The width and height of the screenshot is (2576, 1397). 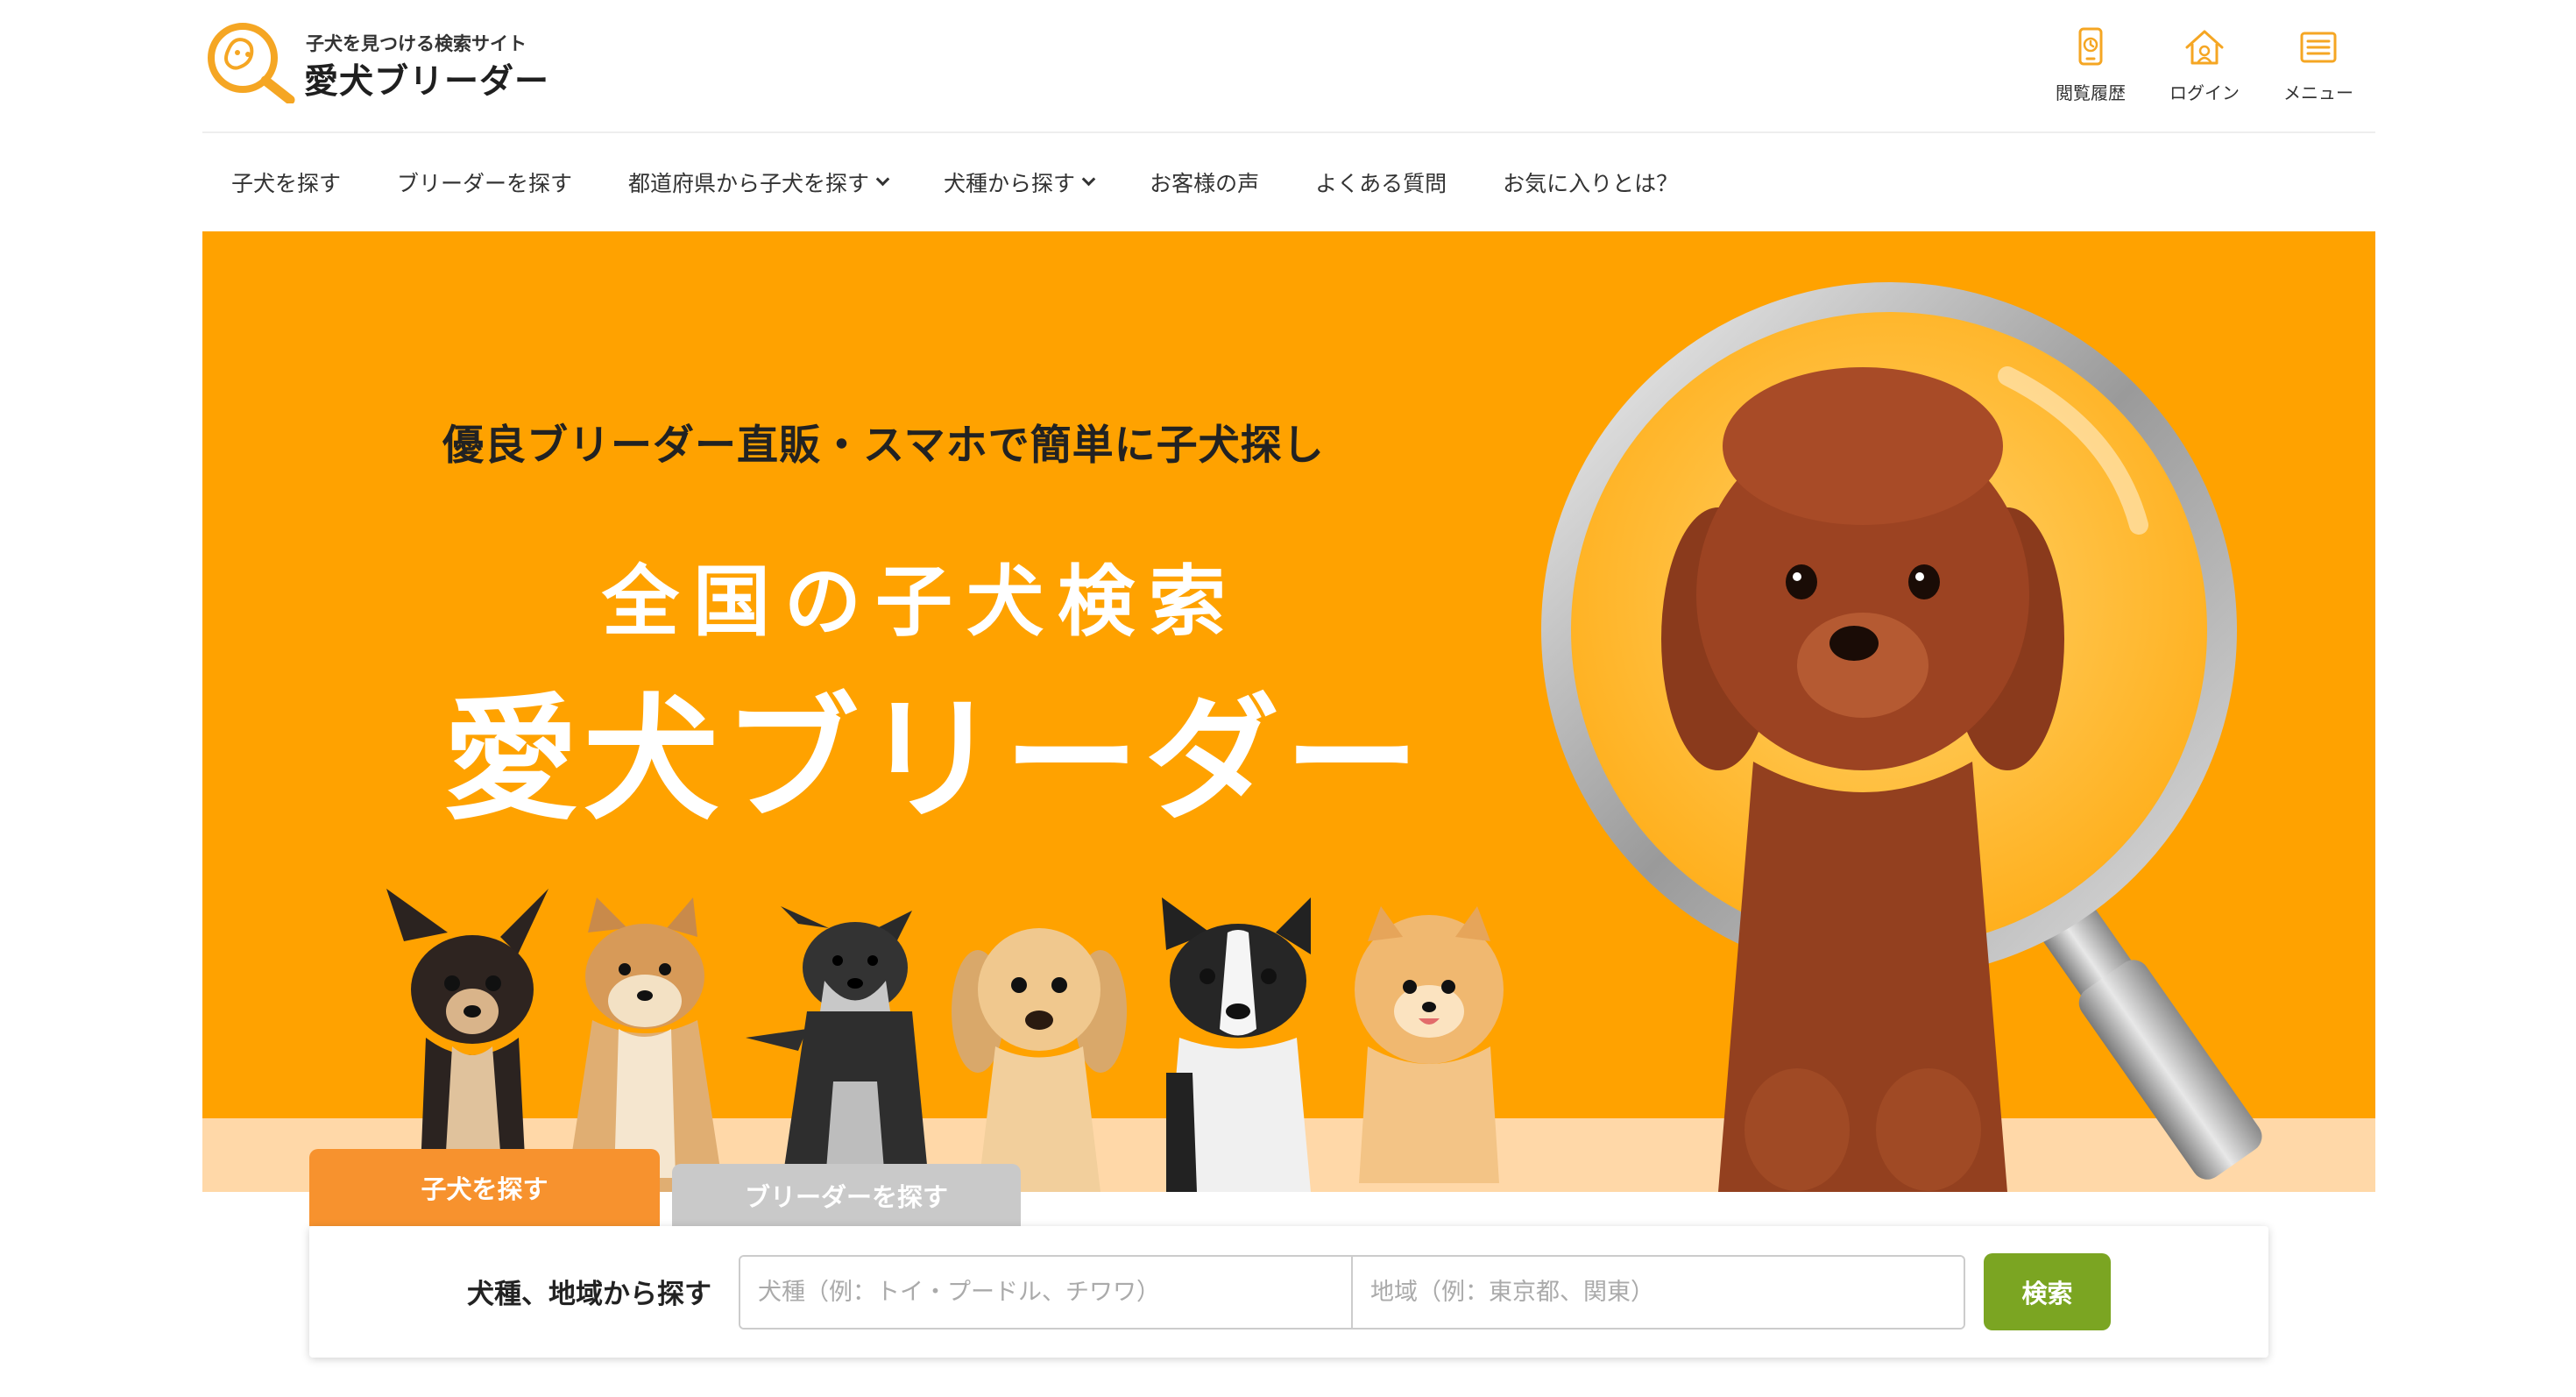 What do you see at coordinates (2318, 93) in the screenshot?
I see `menu-label: メニュー` at bounding box center [2318, 93].